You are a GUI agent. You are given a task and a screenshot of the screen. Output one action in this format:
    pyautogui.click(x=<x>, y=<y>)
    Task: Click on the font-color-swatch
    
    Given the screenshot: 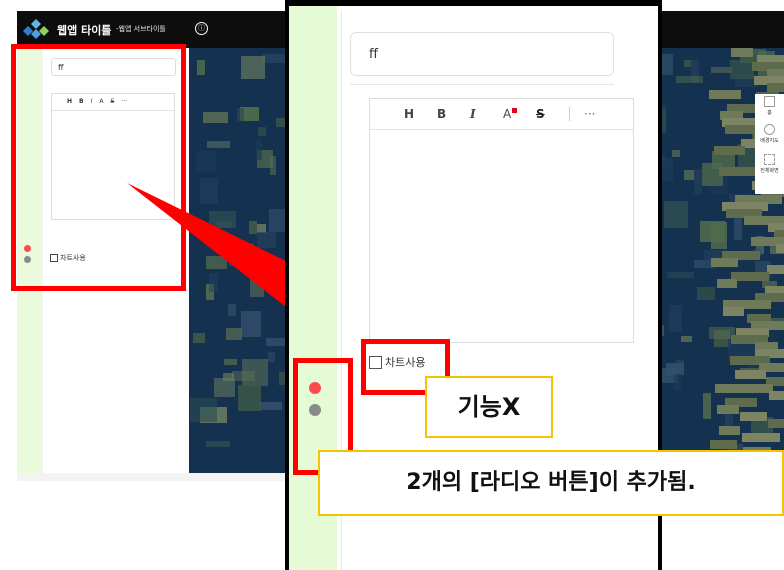 What is the action you would take?
    pyautogui.click(x=514, y=110)
    